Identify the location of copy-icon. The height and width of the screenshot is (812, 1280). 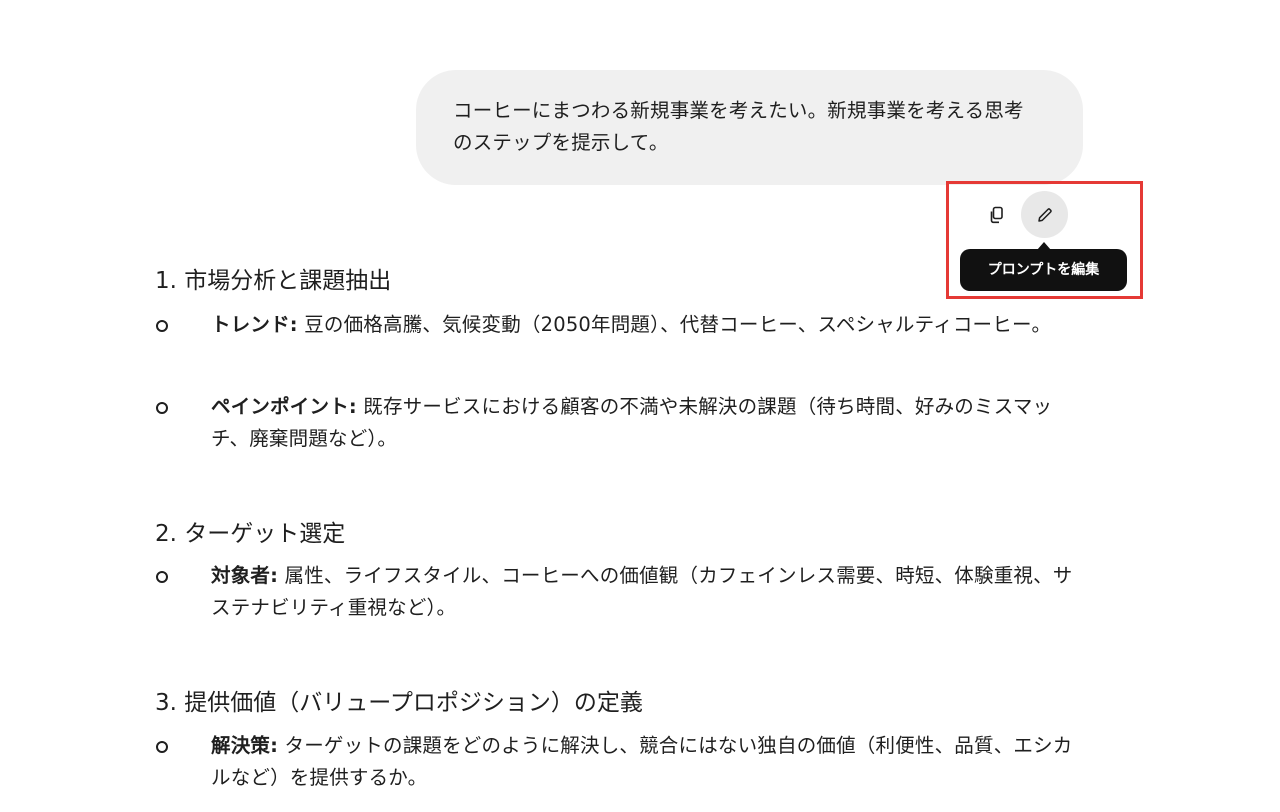
(996, 215).